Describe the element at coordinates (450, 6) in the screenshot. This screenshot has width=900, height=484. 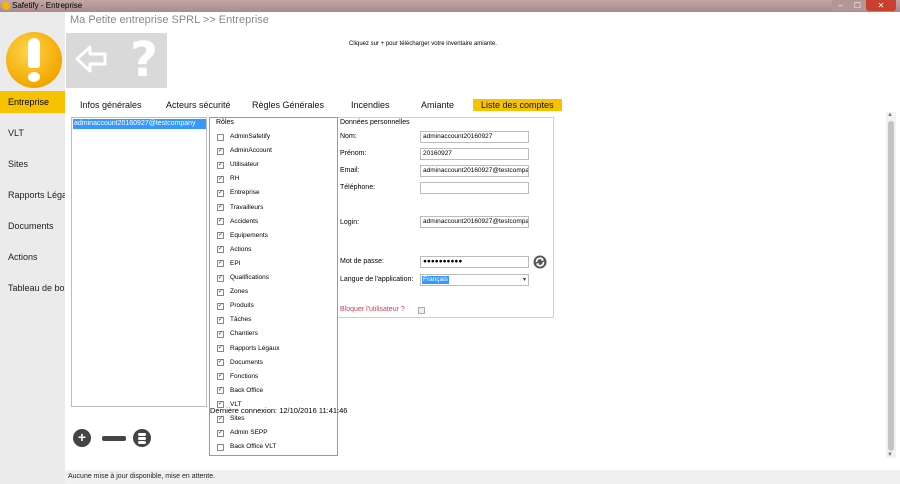
I see `title-bar: Safetify - Entreprise – ☐ ✕` at that location.